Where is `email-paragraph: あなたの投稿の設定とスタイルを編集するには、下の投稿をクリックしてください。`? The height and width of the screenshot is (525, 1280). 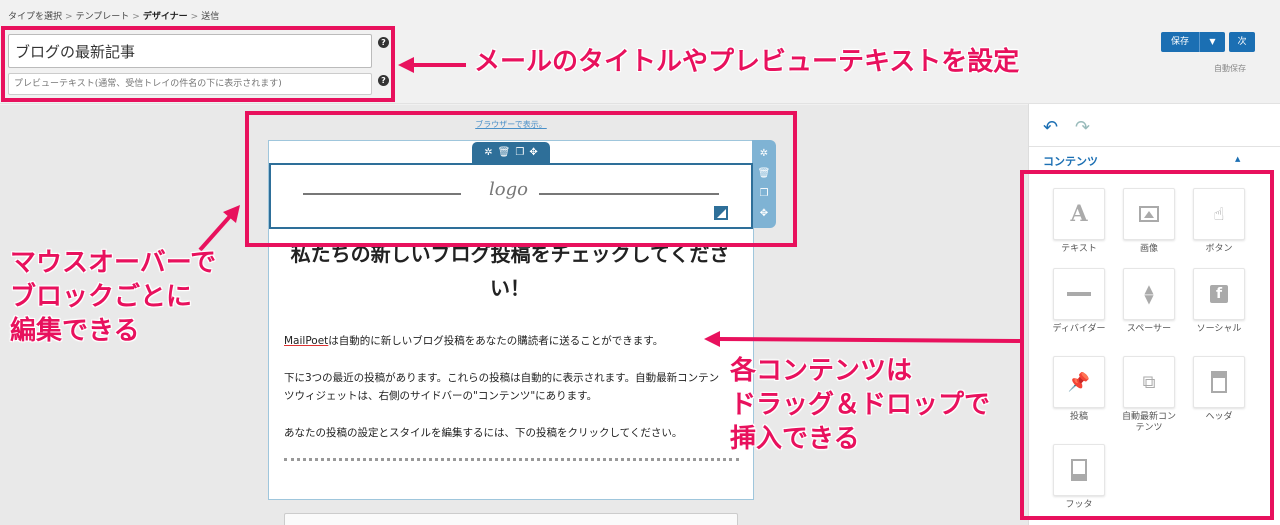 email-paragraph: あなたの投稿の設定とスタイルを編集するには、下の投稿をクリックしてください。 is located at coordinates (506, 433).